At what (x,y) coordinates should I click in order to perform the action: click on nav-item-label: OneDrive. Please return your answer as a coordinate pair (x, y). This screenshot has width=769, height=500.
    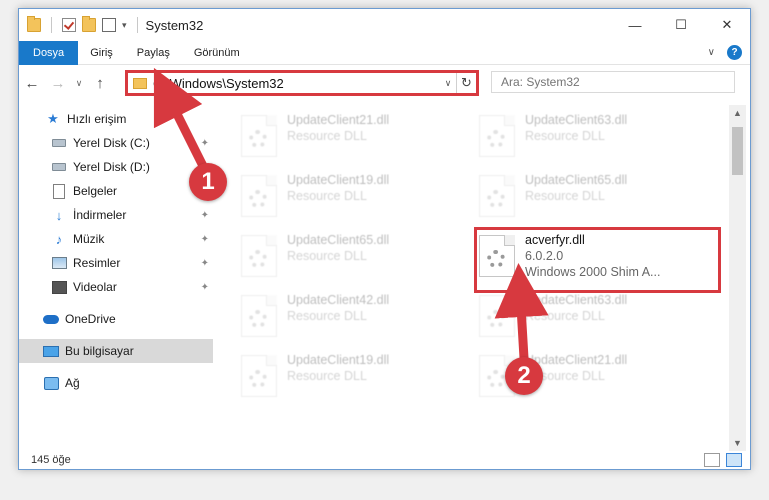
    Looking at the image, I should click on (90, 319).